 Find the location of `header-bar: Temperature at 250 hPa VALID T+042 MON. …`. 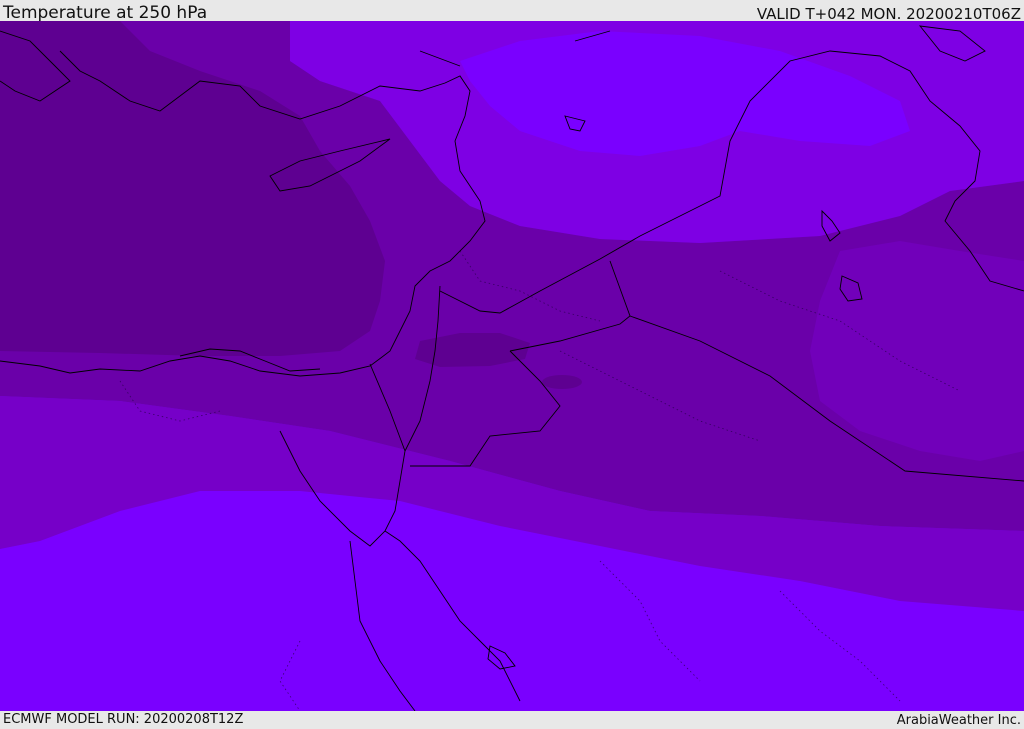

header-bar: Temperature at 250 hPa VALID T+042 MON. … is located at coordinates (512, 11).